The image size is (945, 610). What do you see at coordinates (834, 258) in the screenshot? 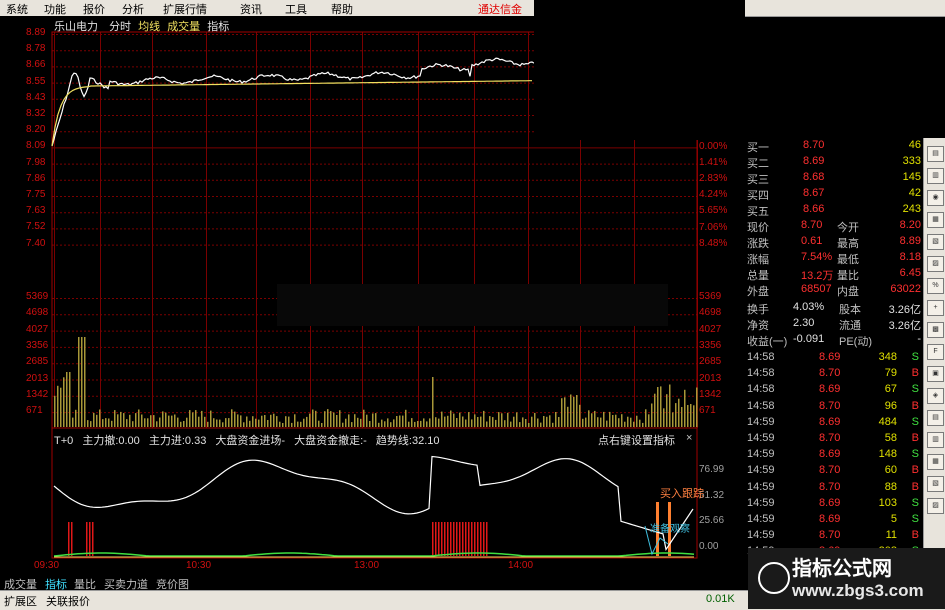
I see `quote-row: 涨幅 7.54% 最低 8.18` at bounding box center [834, 258].